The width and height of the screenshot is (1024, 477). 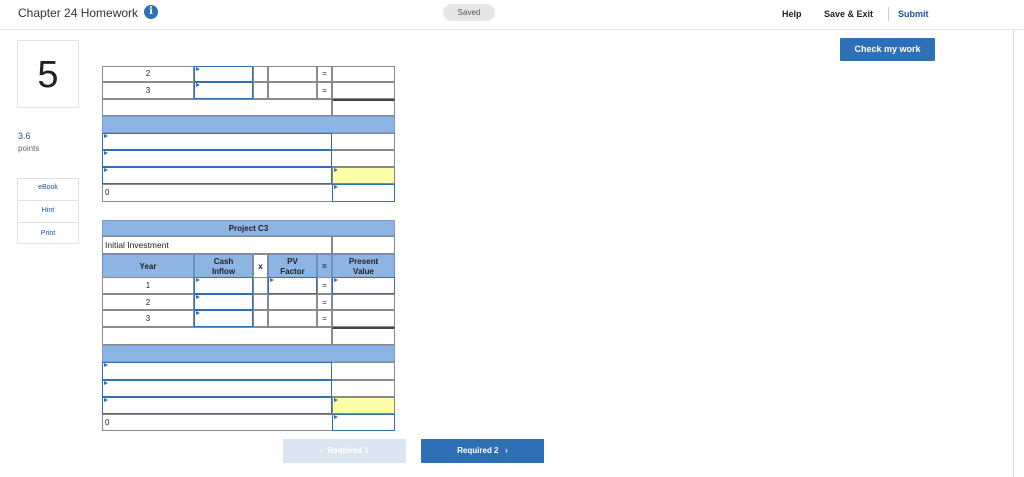 I want to click on save-exit-link: Save & Exit, so click(x=848, y=14).